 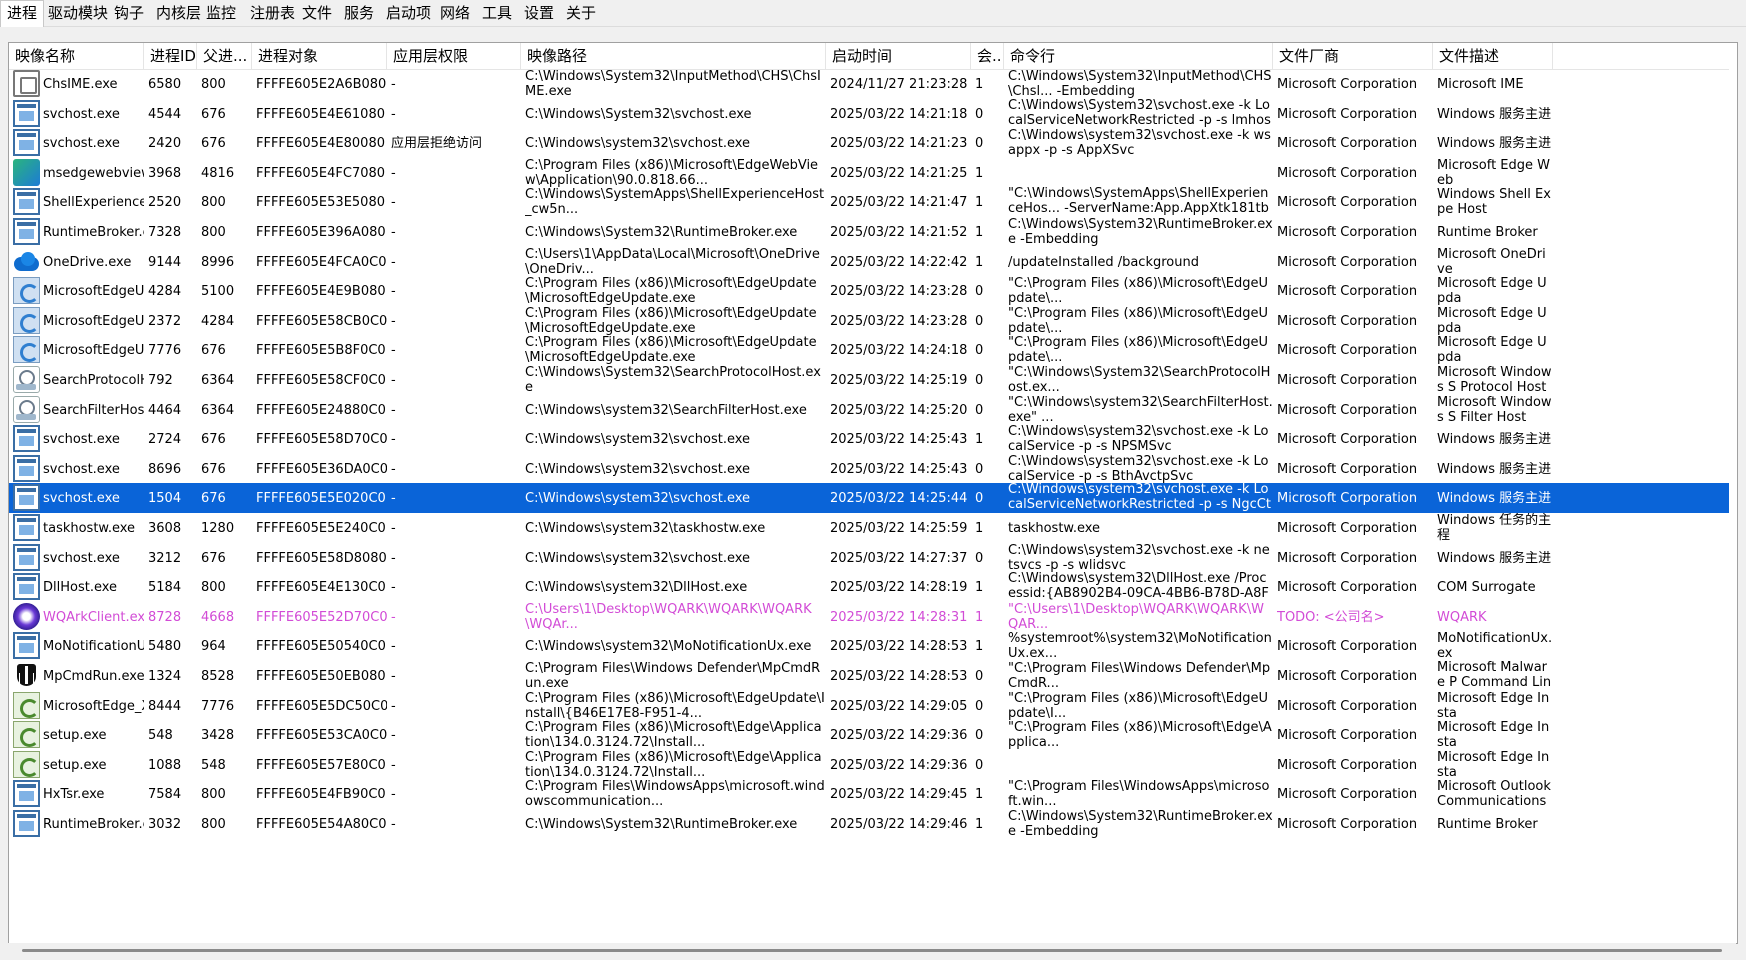 What do you see at coordinates (898, 498) in the screenshot?
I see `cell-start-time: 2025/03/22 14:25:44` at bounding box center [898, 498].